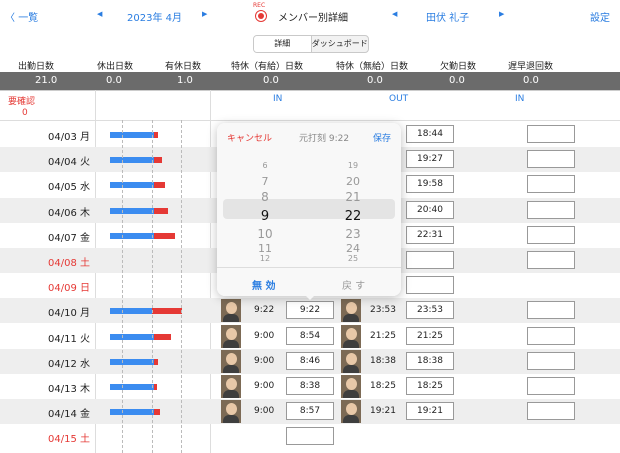 The width and height of the screenshot is (620, 453). I want to click on picker-option: 22, so click(353, 216).